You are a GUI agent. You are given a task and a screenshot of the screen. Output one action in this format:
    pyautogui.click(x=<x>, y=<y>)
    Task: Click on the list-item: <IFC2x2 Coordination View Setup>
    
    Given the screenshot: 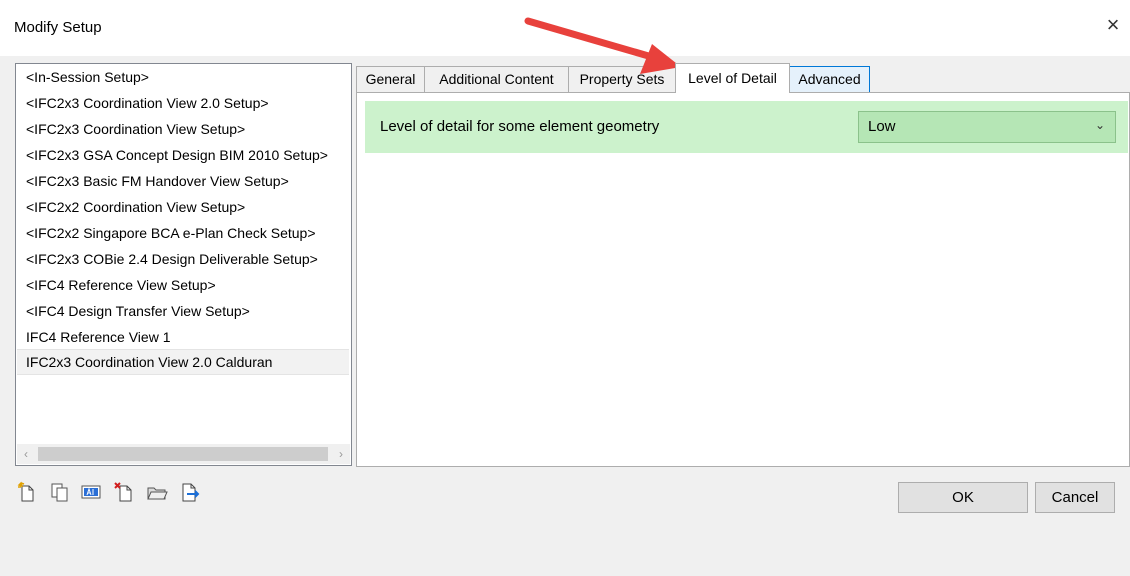 What is the action you would take?
    pyautogui.click(x=183, y=207)
    